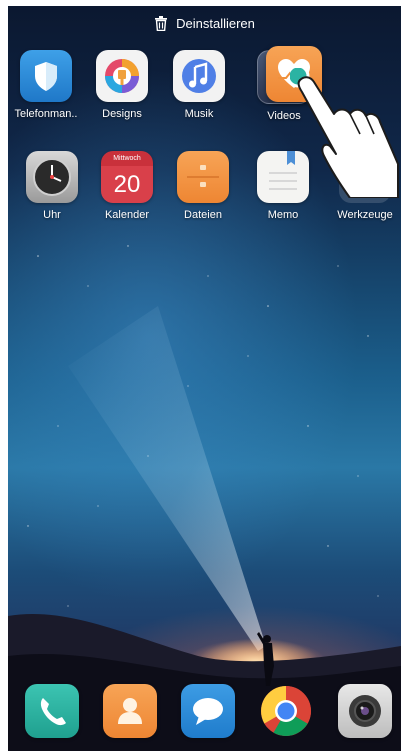 The height and width of the screenshot is (751, 401). Describe the element at coordinates (203, 177) in the screenshot. I see `folder-icon` at that location.